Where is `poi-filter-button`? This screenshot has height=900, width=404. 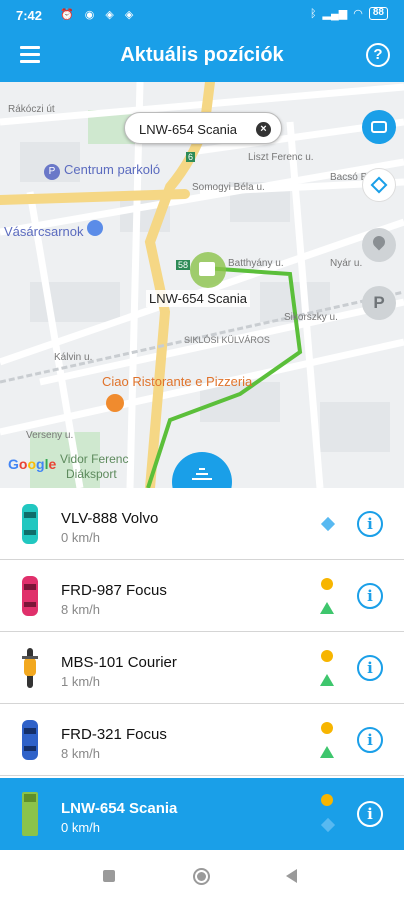 poi-filter-button is located at coordinates (379, 245).